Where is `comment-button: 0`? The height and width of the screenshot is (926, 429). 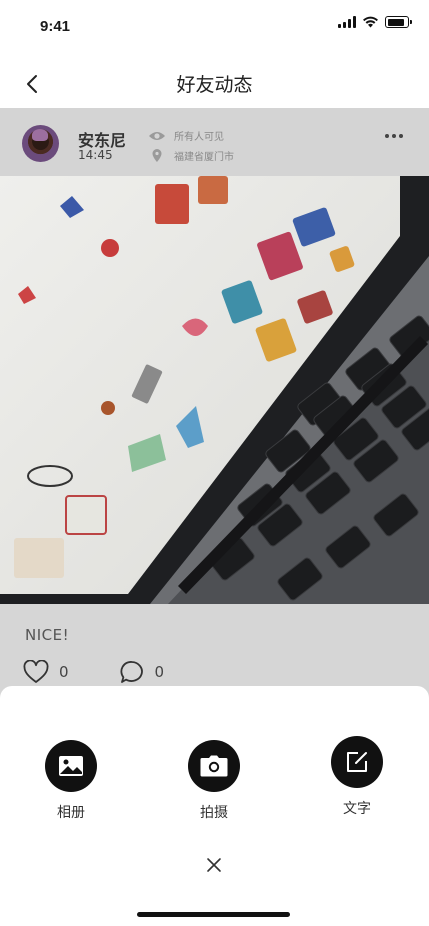 comment-button: 0 is located at coordinates (142, 672).